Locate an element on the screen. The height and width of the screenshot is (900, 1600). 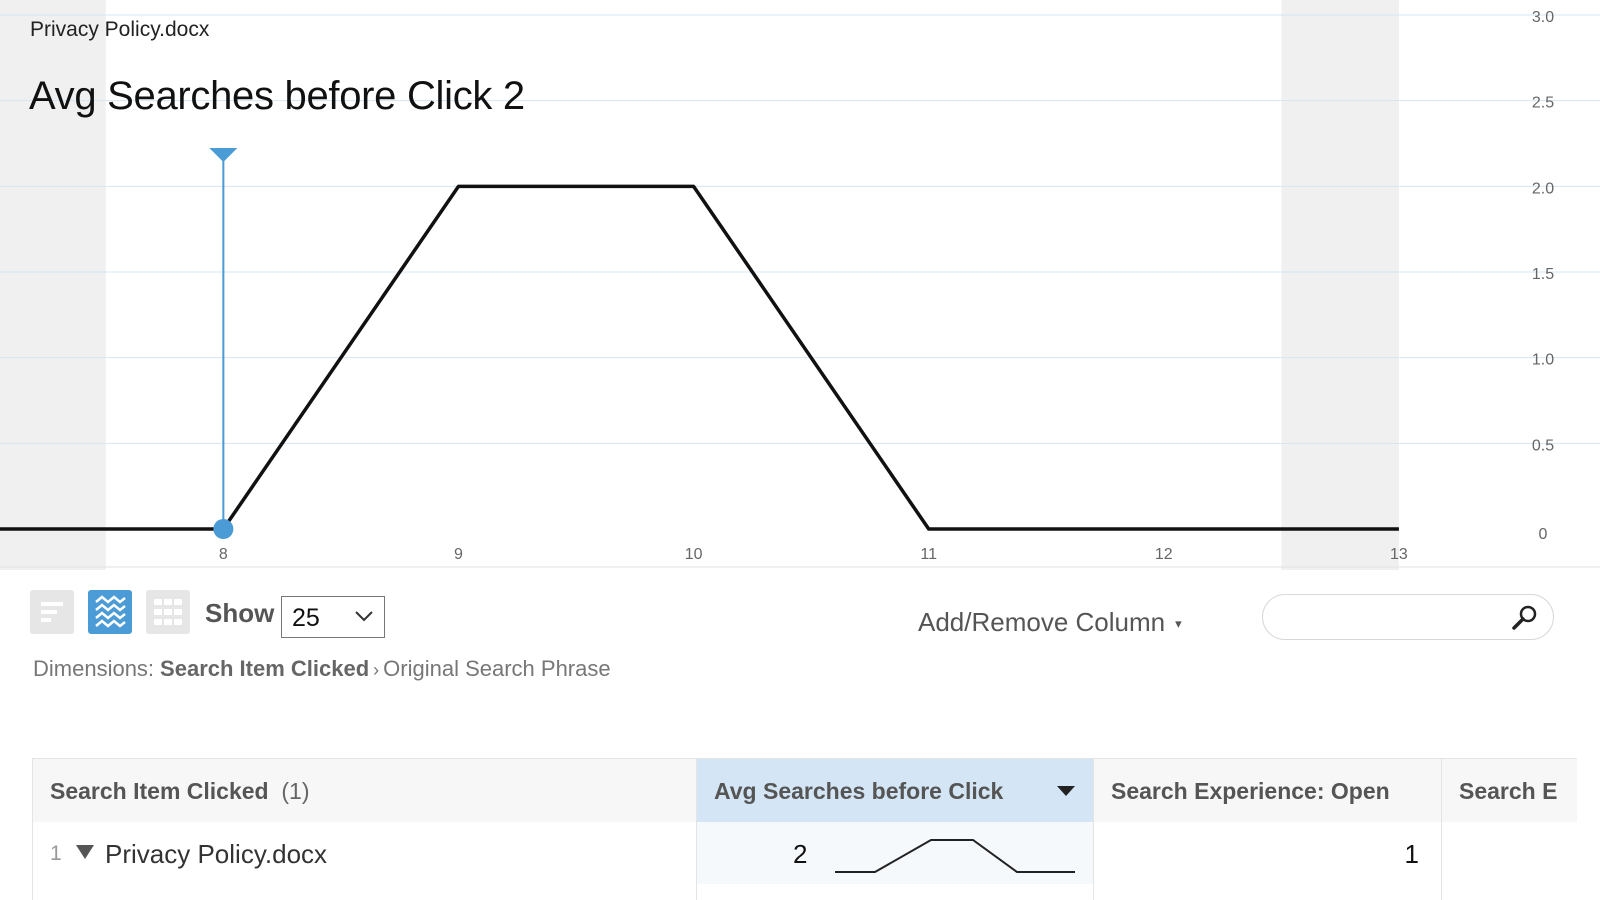
table-row is located at coordinates (804, 892).